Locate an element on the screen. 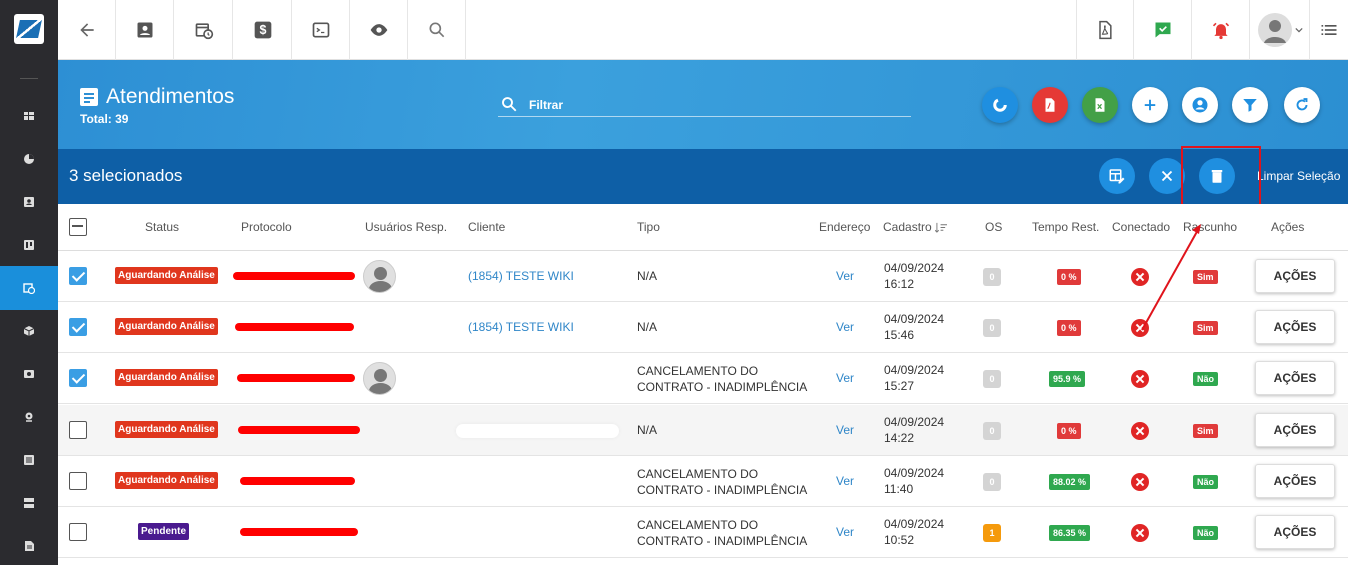 This screenshot has width=1348, height=568. tempo-badge: 88.02 % is located at coordinates (1070, 482).